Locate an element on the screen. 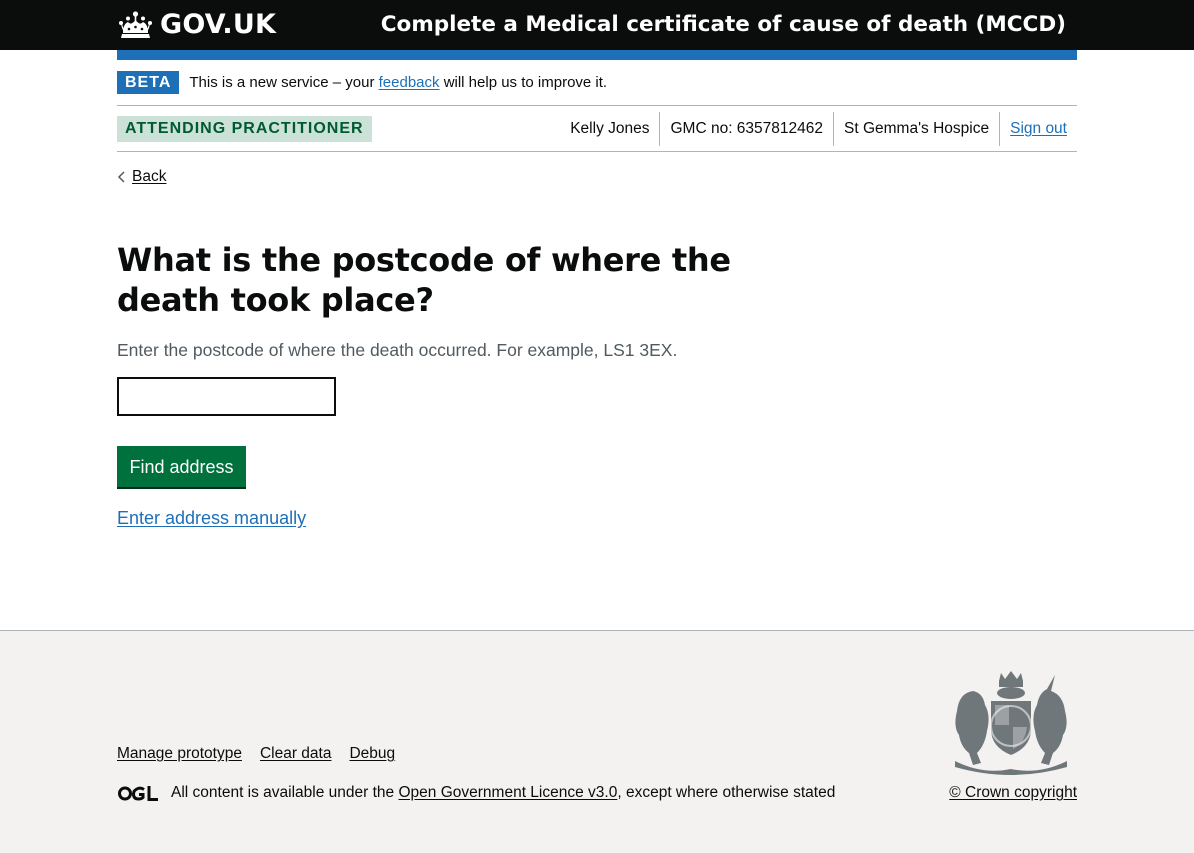  govuk-logo-link: GOV.UK is located at coordinates (196, 25).